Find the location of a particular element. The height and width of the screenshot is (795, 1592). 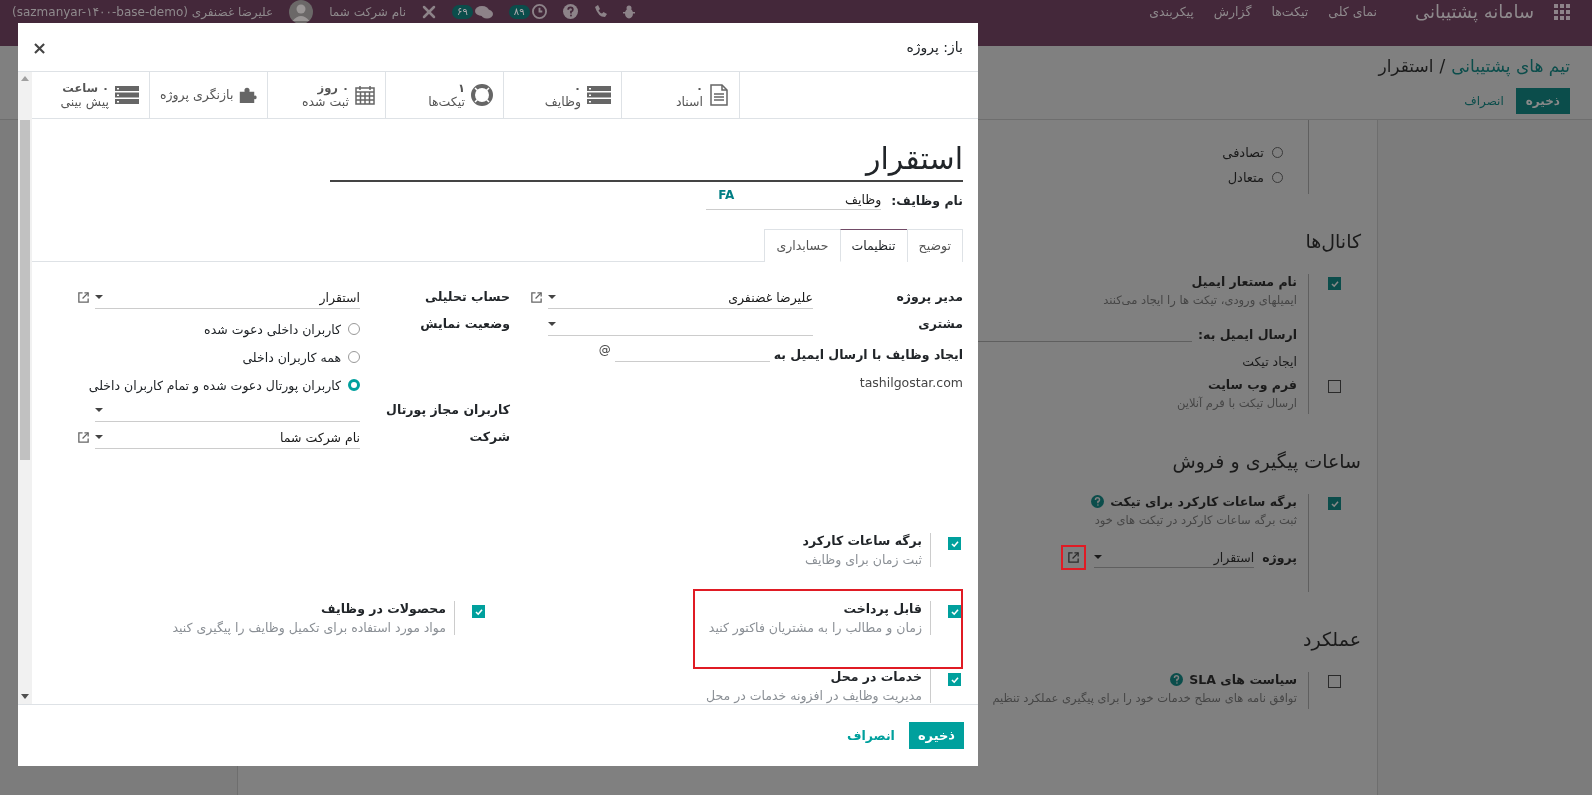

stat-label: وظایف is located at coordinates (562, 102).